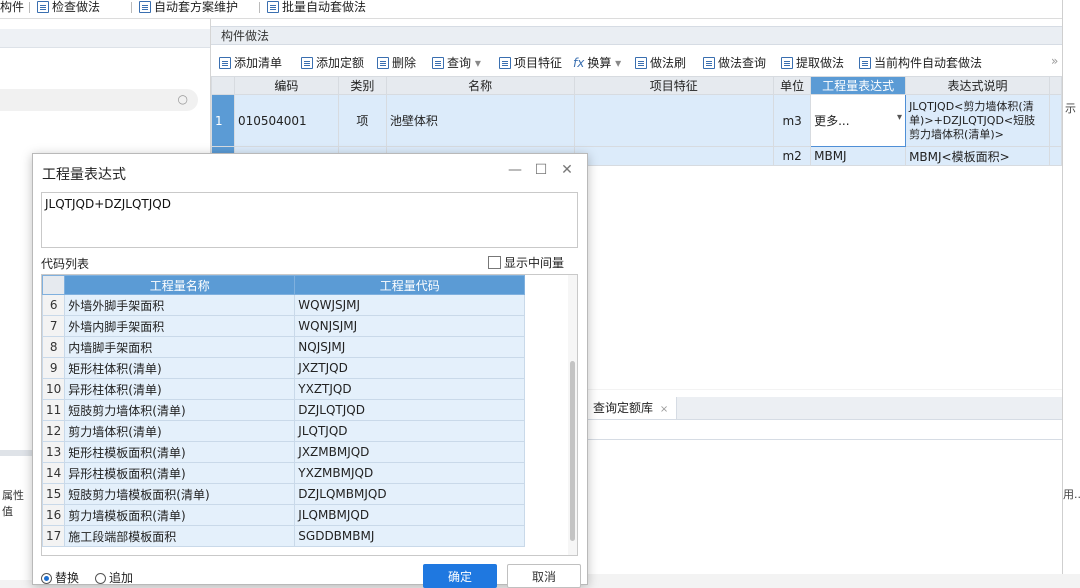 The width and height of the screenshot is (1080, 588). What do you see at coordinates (572, 451) in the screenshot?
I see `scrollbar-thumb` at bounding box center [572, 451].